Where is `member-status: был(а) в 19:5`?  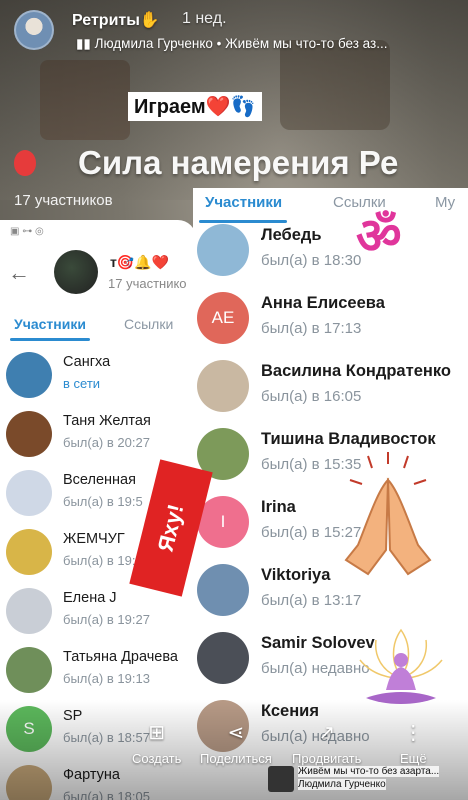 member-status: был(а) в 19:5 is located at coordinates (103, 501).